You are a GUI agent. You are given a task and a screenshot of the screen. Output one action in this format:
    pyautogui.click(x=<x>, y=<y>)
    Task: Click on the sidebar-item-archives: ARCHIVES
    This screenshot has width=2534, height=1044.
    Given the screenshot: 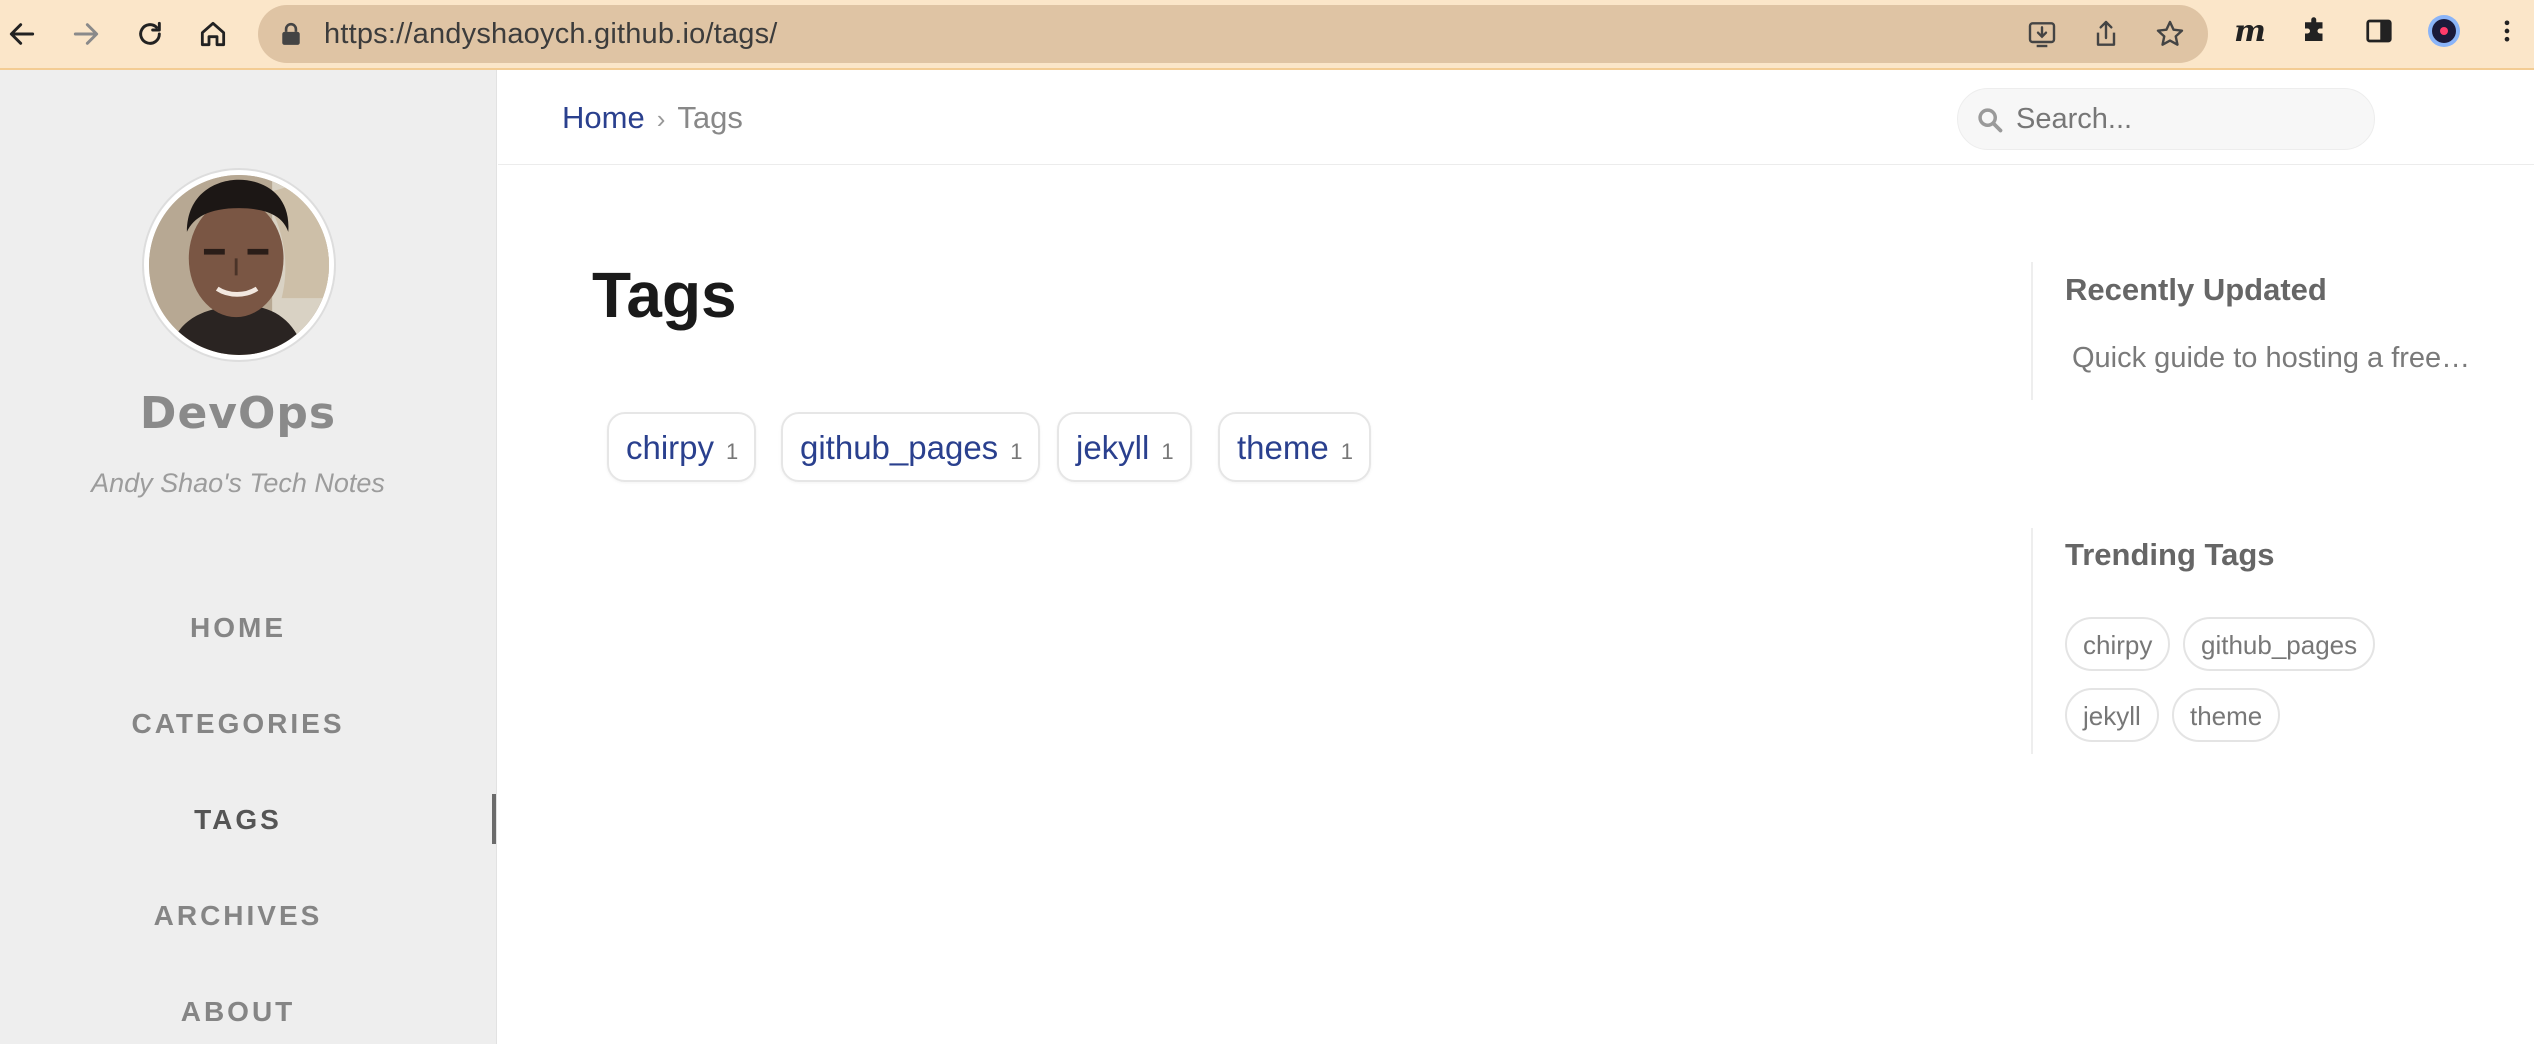 What is the action you would take?
    pyautogui.click(x=238, y=916)
    